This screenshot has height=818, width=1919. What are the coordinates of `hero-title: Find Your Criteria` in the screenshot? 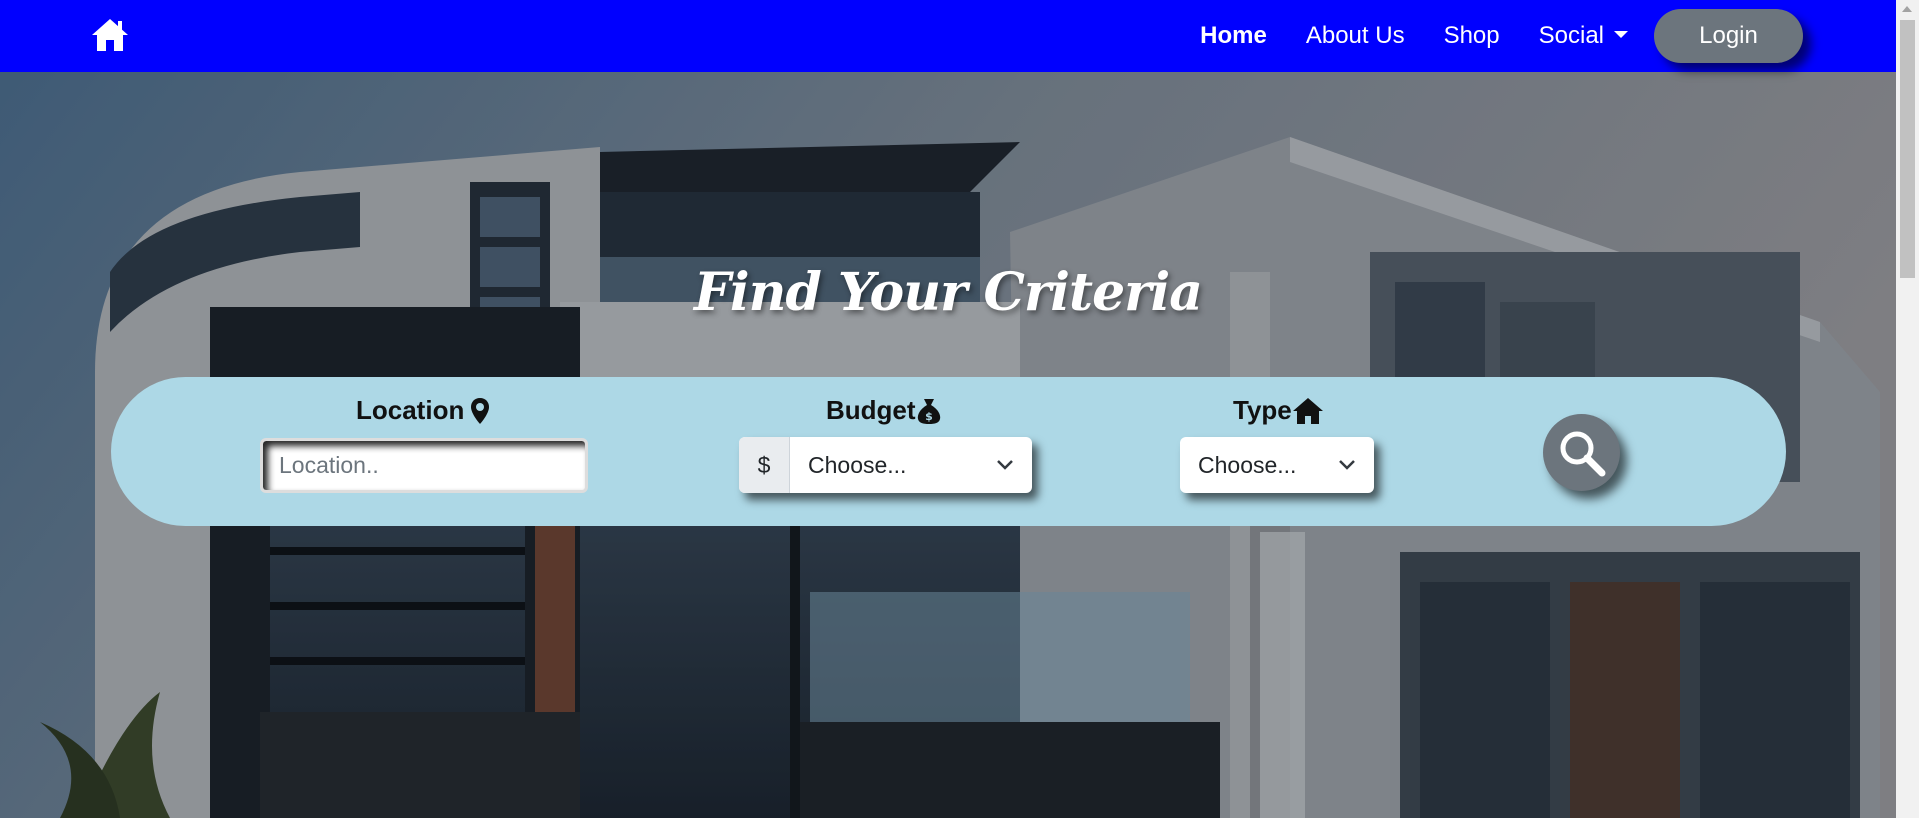 It's located at (948, 292).